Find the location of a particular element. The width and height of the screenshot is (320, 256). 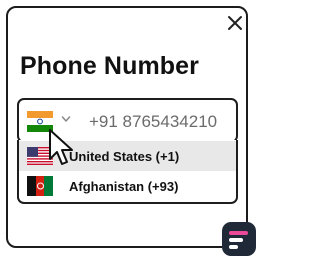

phone-number-value: +91 8765434210 is located at coordinates (153, 122).